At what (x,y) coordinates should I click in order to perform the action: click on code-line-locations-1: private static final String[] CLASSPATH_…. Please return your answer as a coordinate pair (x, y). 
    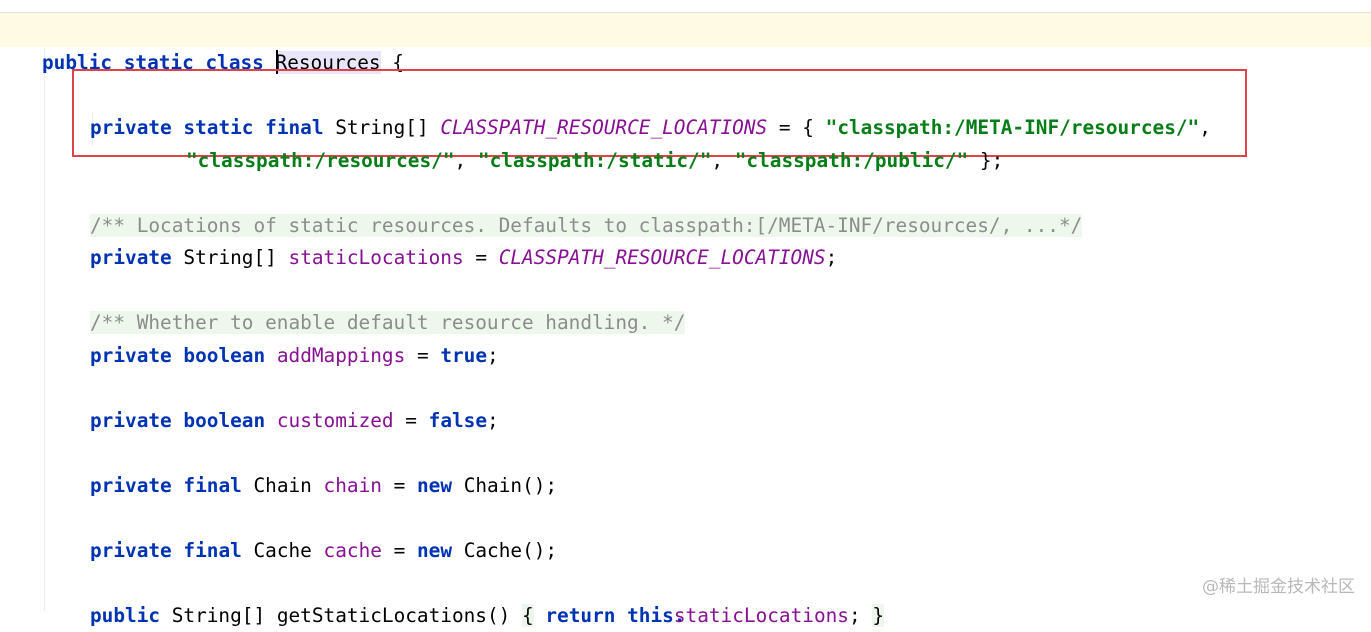
    Looking at the image, I should click on (650, 109).